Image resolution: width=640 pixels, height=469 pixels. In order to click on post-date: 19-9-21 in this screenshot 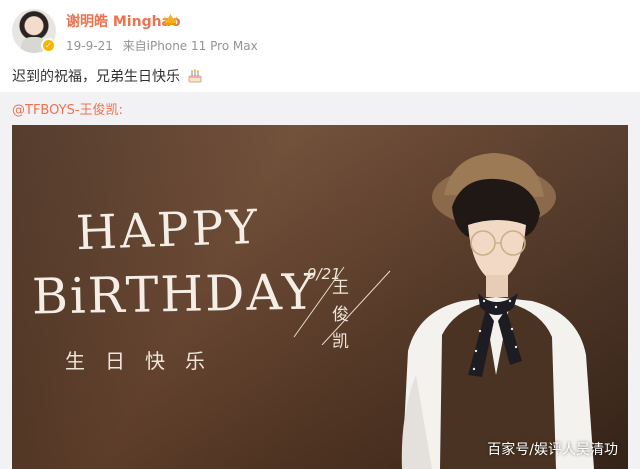, I will do `click(89, 46)`.